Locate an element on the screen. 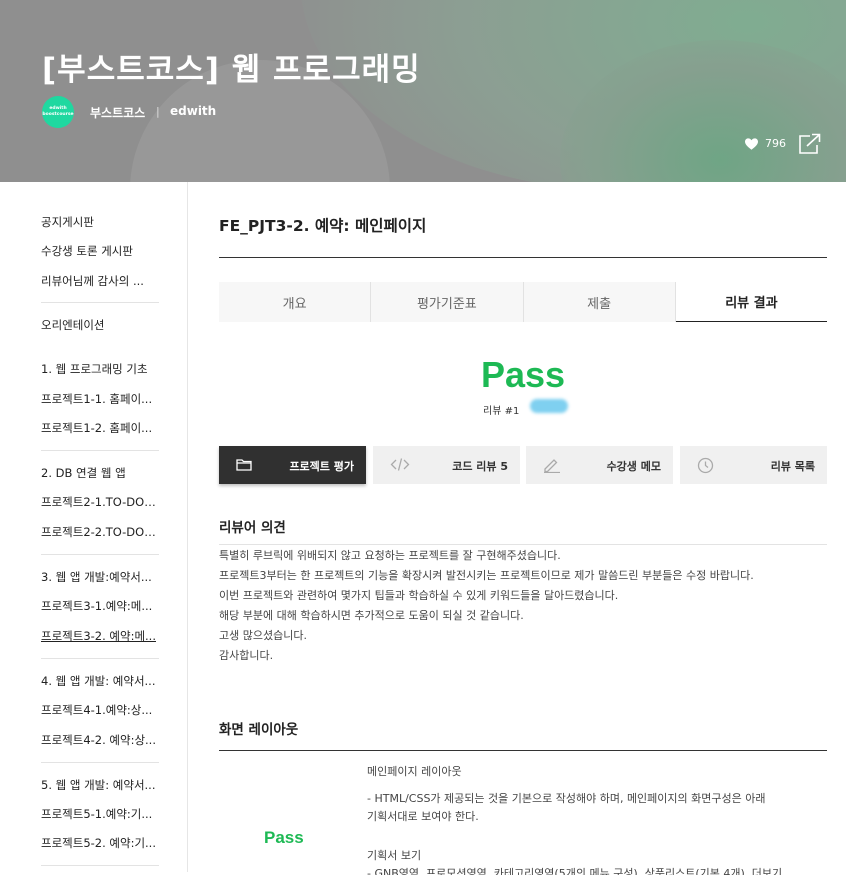 The width and height of the screenshot is (846, 875). review-actions: 프로젝트 평가 코드 리뷰 5 수강생 메모 리뷰 목록 is located at coordinates (523, 465).